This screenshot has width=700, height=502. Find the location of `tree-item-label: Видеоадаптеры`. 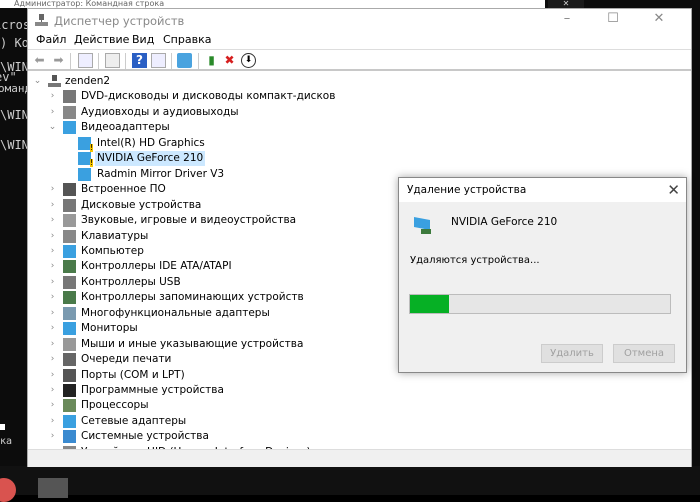

tree-item-label: Видеоадаптеры is located at coordinates (125, 127).